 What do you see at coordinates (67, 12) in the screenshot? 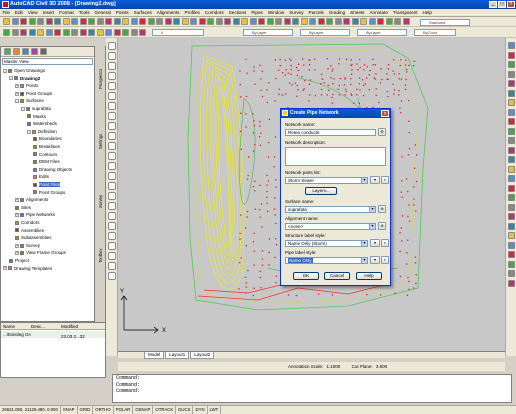
I see `menu-format: Format` at bounding box center [67, 12].